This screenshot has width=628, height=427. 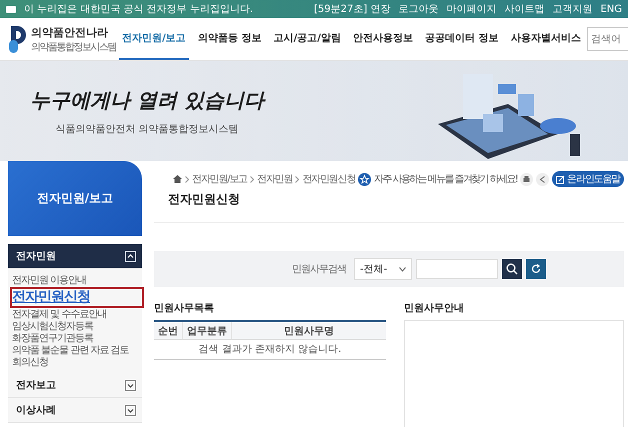 I want to click on sidebar-group-header: 이상사례, so click(x=75, y=410).